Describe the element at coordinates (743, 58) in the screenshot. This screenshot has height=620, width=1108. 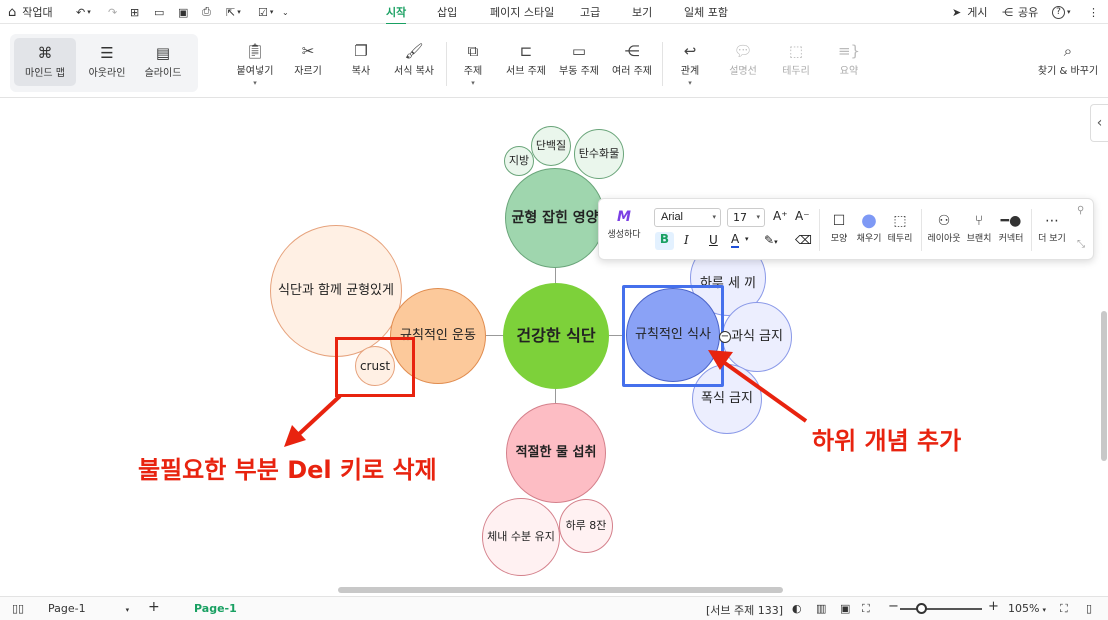
I see `callout-button: 💬︎ 설명선` at that location.